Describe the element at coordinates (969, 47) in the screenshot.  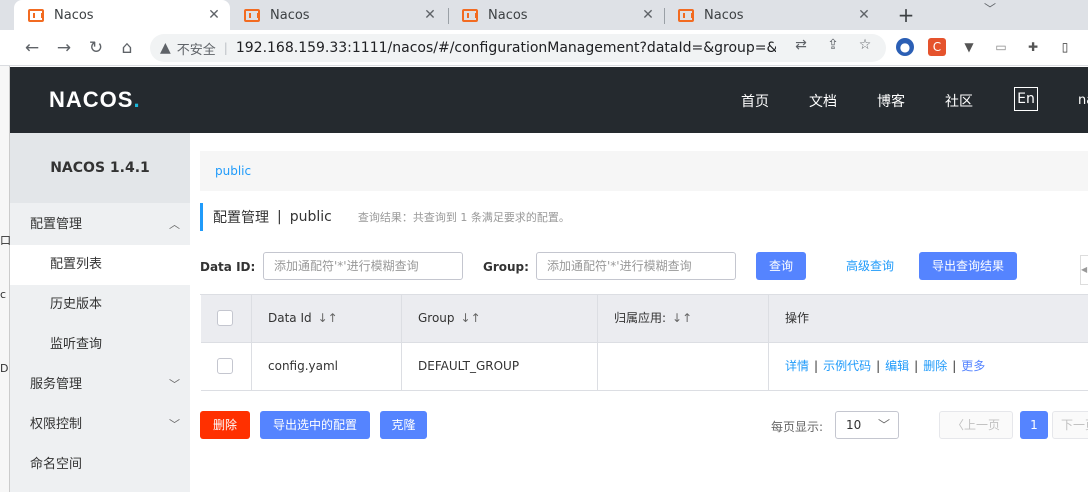
I see `extension-v-icon: ▼` at that location.